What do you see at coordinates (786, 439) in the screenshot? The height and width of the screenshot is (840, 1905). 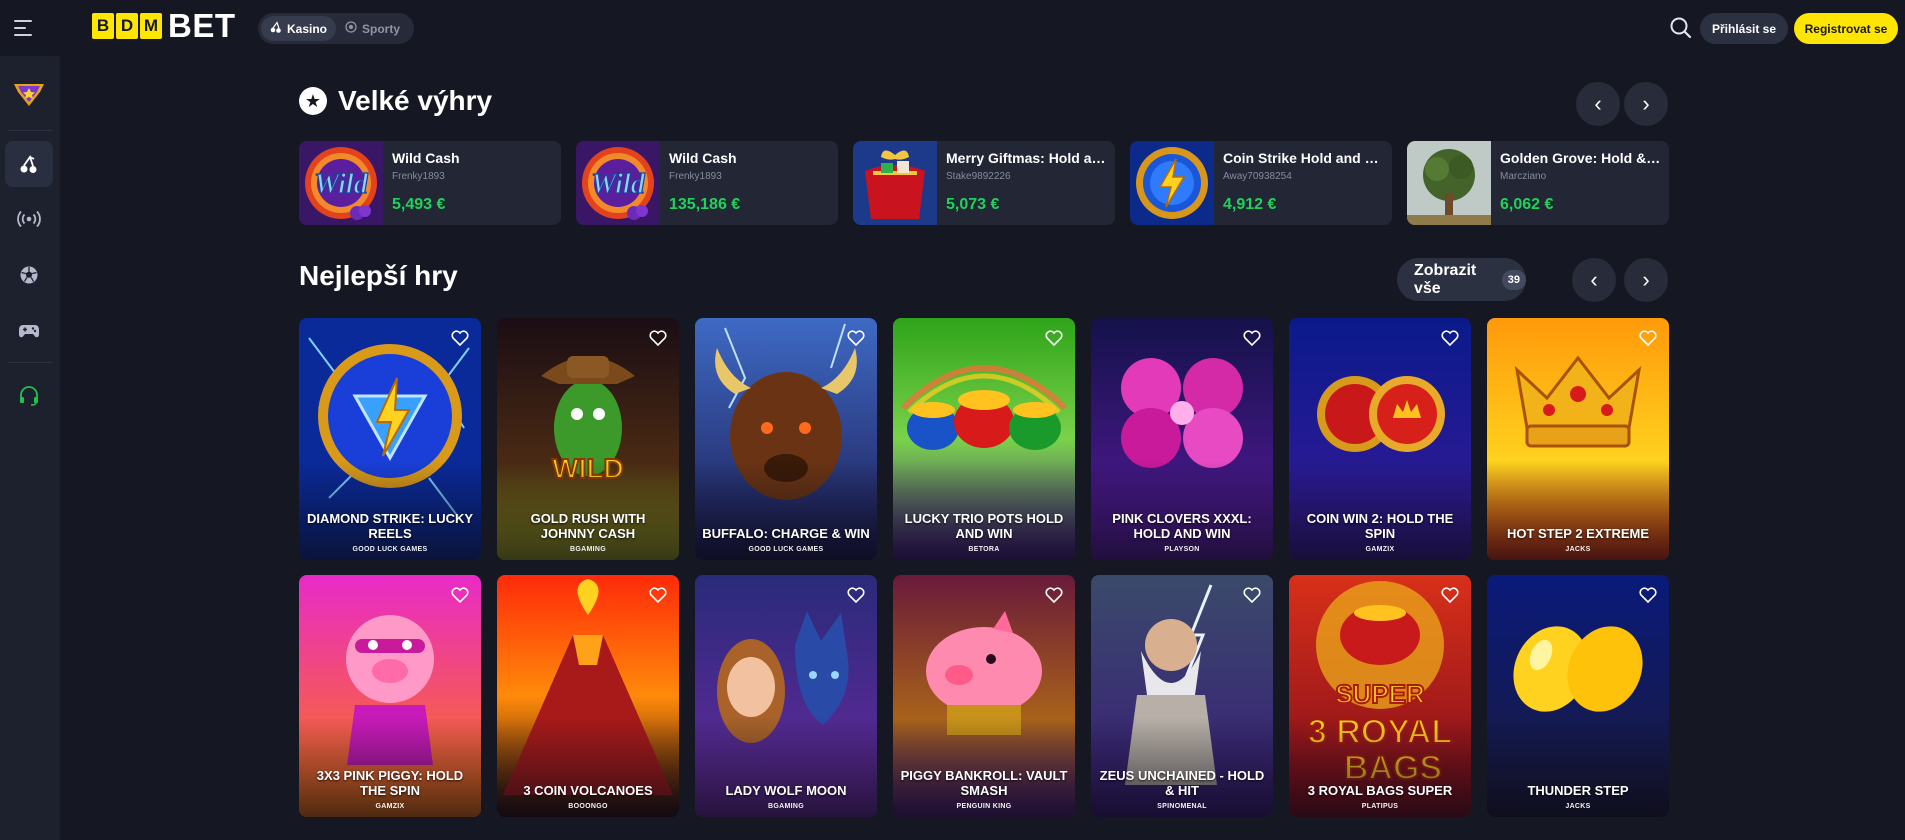 I see `game-card: Buffalo: Charge & Win Good Luck Games` at bounding box center [786, 439].